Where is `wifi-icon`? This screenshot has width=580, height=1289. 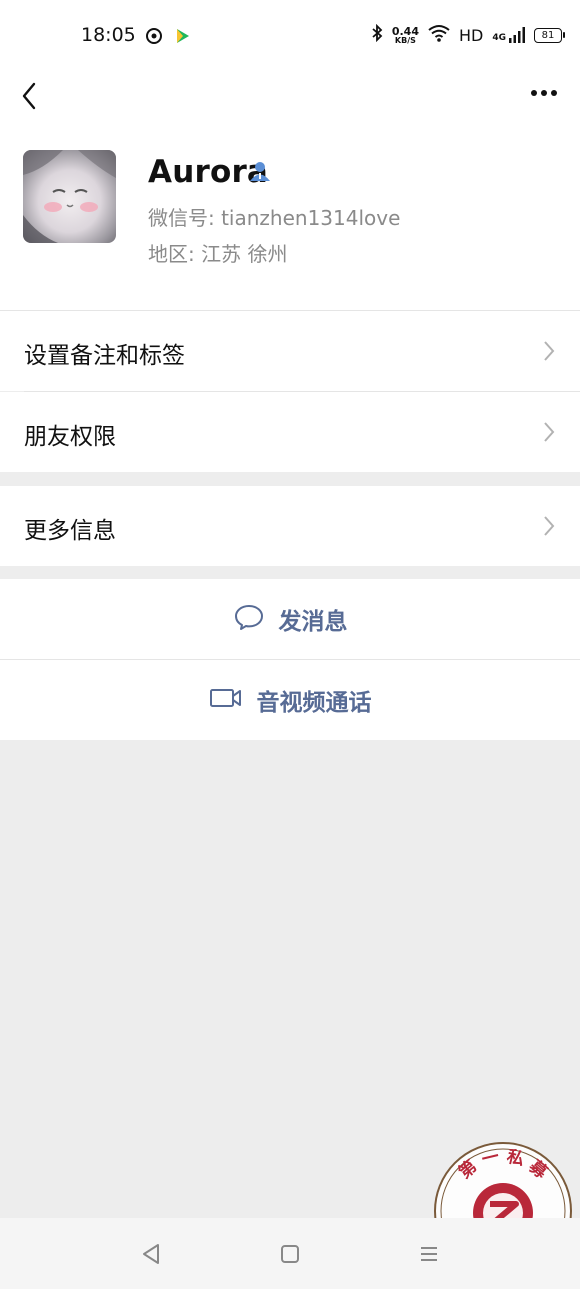
wifi-icon is located at coordinates (439, 35).